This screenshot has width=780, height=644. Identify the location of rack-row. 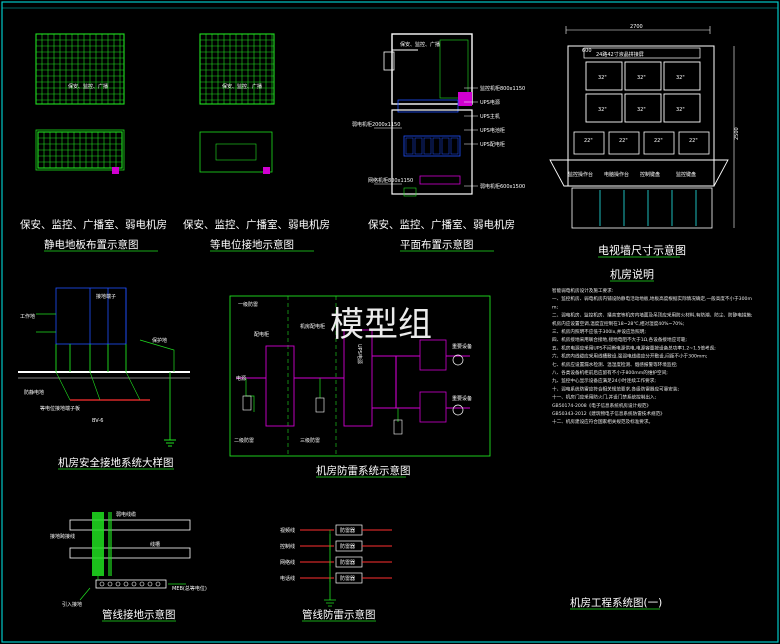
(432, 146).